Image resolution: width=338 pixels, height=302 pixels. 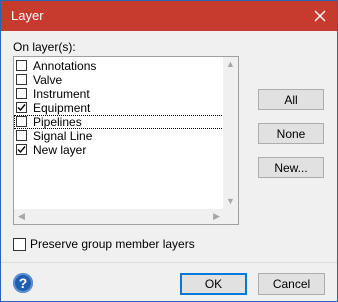 What do you see at coordinates (112, 244) in the screenshot?
I see `preserve-group-label: Preserve group member layers` at bounding box center [112, 244].